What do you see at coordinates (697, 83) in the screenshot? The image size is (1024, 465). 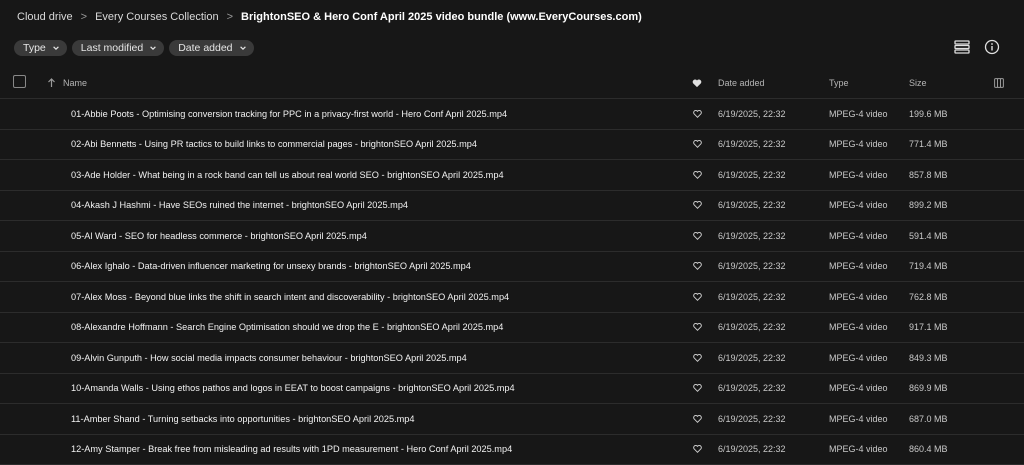 I see `heart-icon` at bounding box center [697, 83].